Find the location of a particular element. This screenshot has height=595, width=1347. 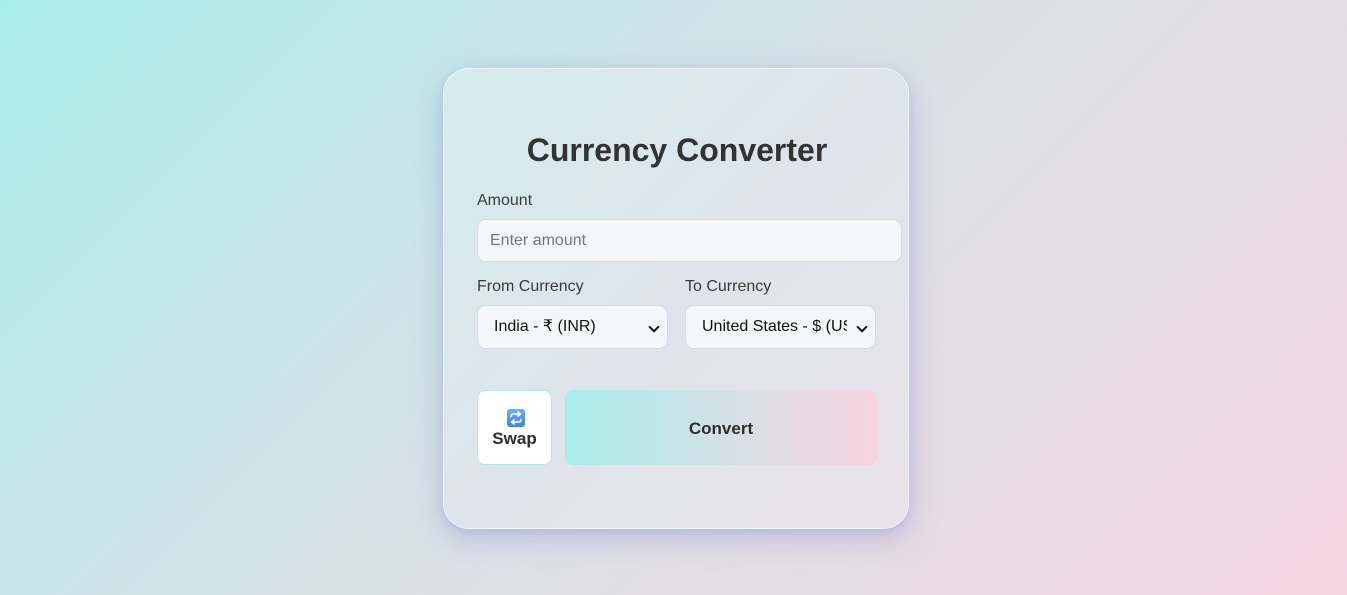

to-currency-label: To Currency is located at coordinates (728, 286).